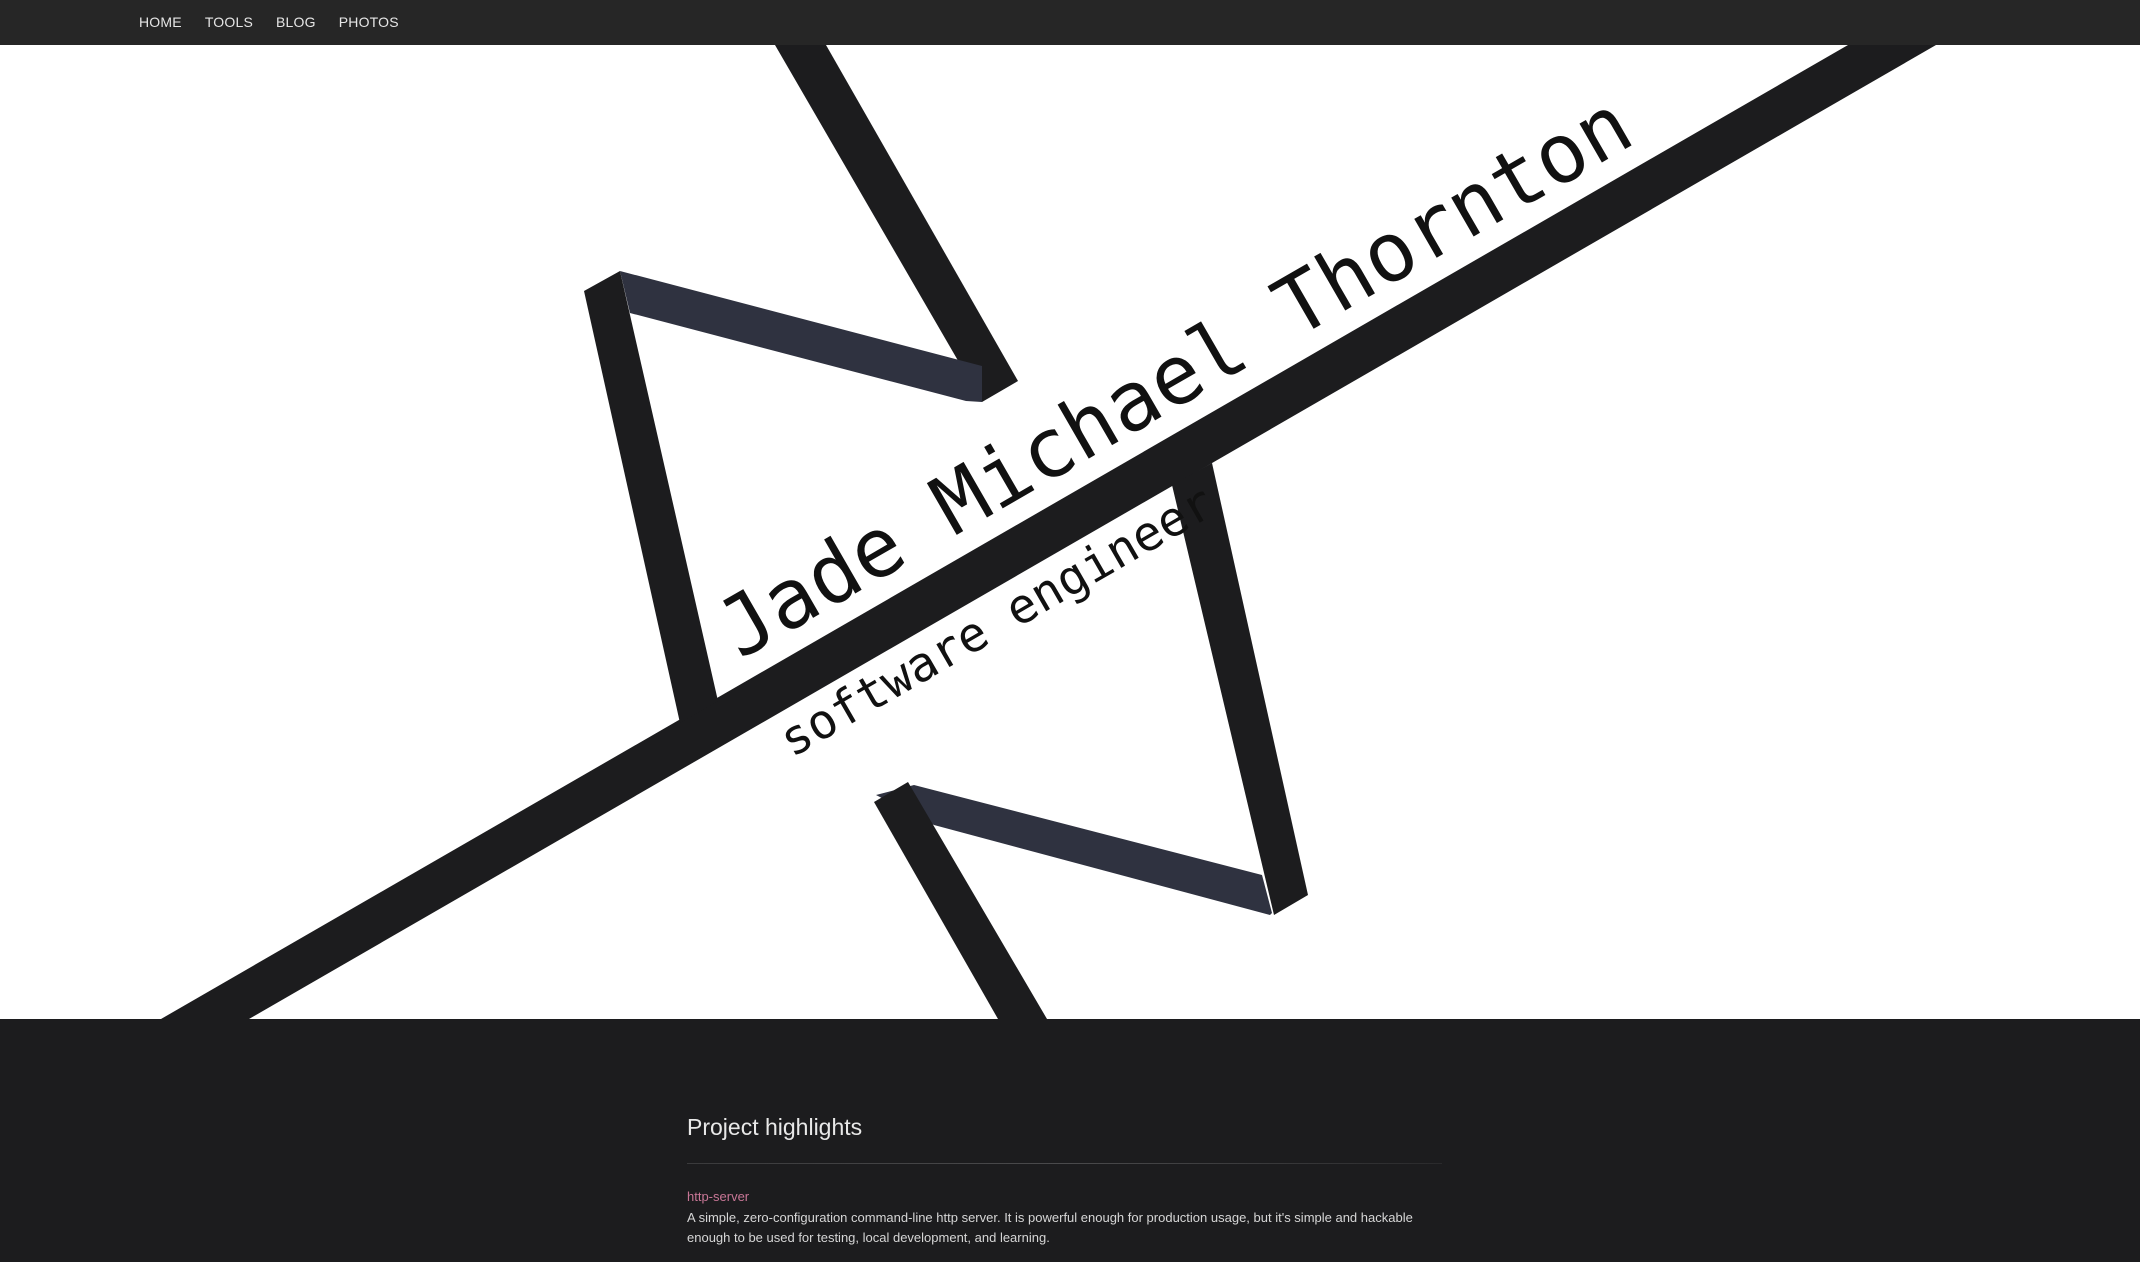  I want to click on nav-item-blog: BLOG, so click(296, 23).